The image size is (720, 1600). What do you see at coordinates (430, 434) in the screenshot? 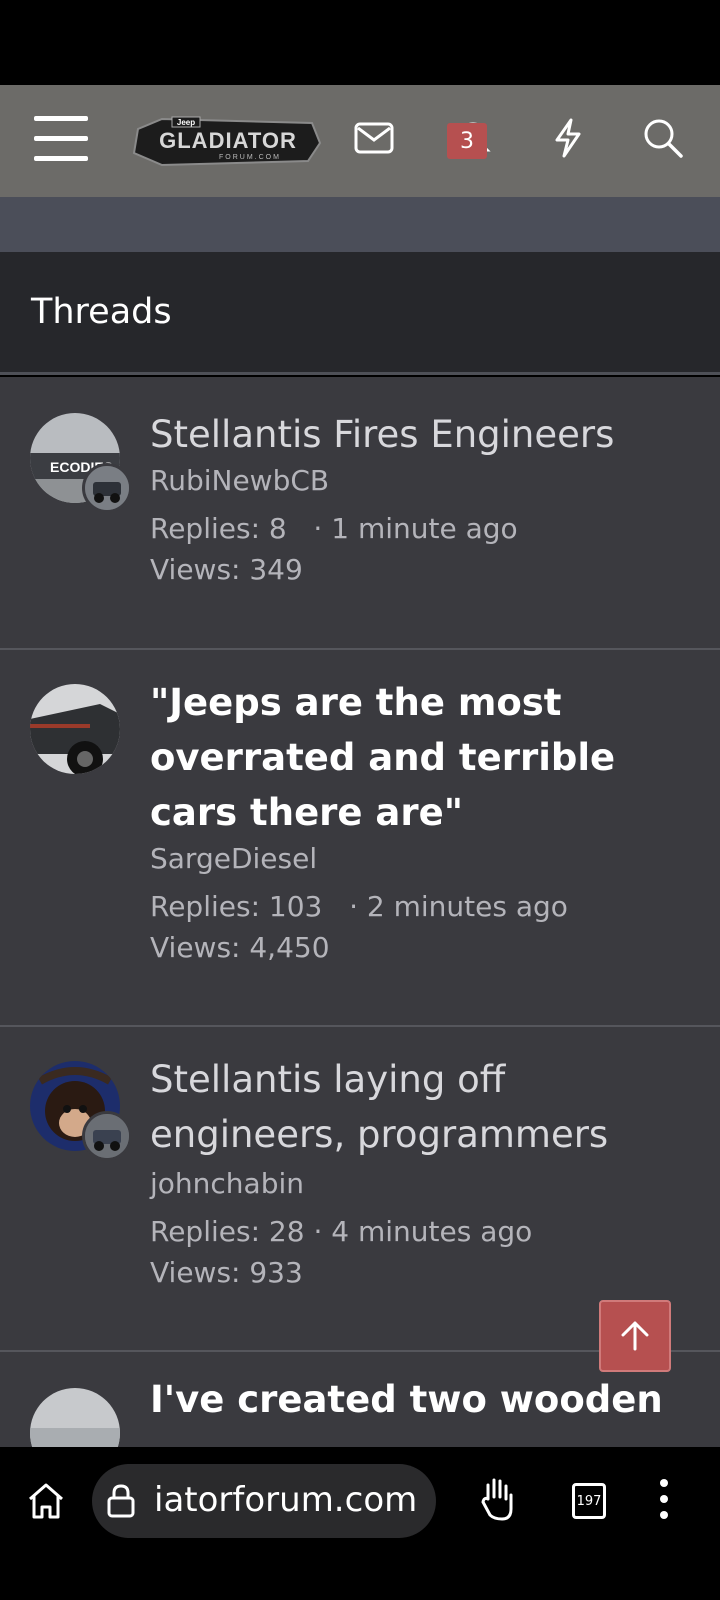
I see `thread-title: Stellantis Fires Engineers` at bounding box center [430, 434].